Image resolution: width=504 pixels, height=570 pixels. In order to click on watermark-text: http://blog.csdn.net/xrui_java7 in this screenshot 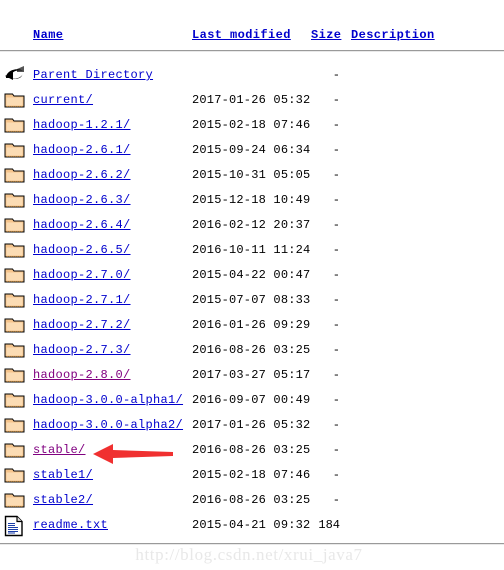, I will do `click(249, 554)`.